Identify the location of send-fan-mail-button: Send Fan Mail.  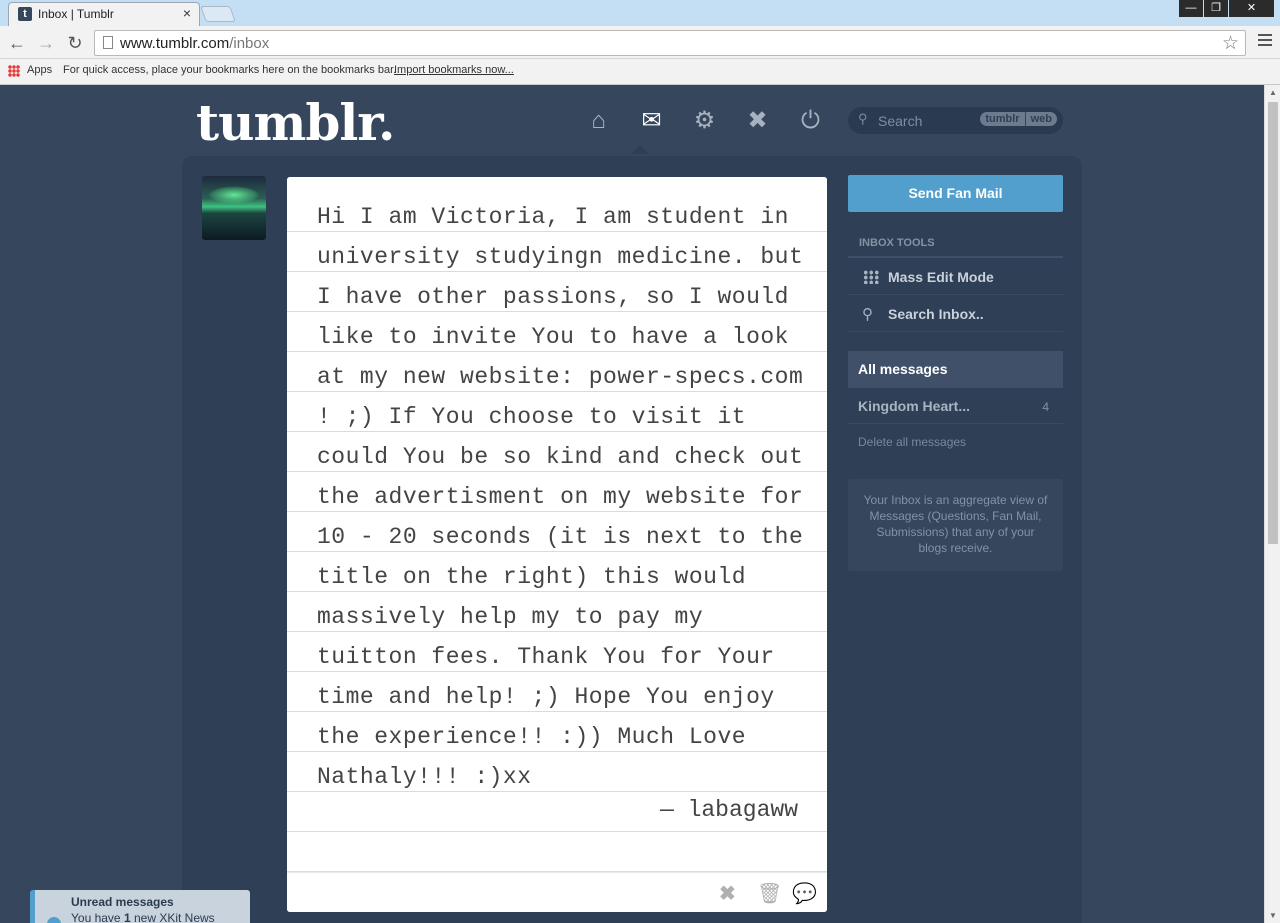
(955, 193).